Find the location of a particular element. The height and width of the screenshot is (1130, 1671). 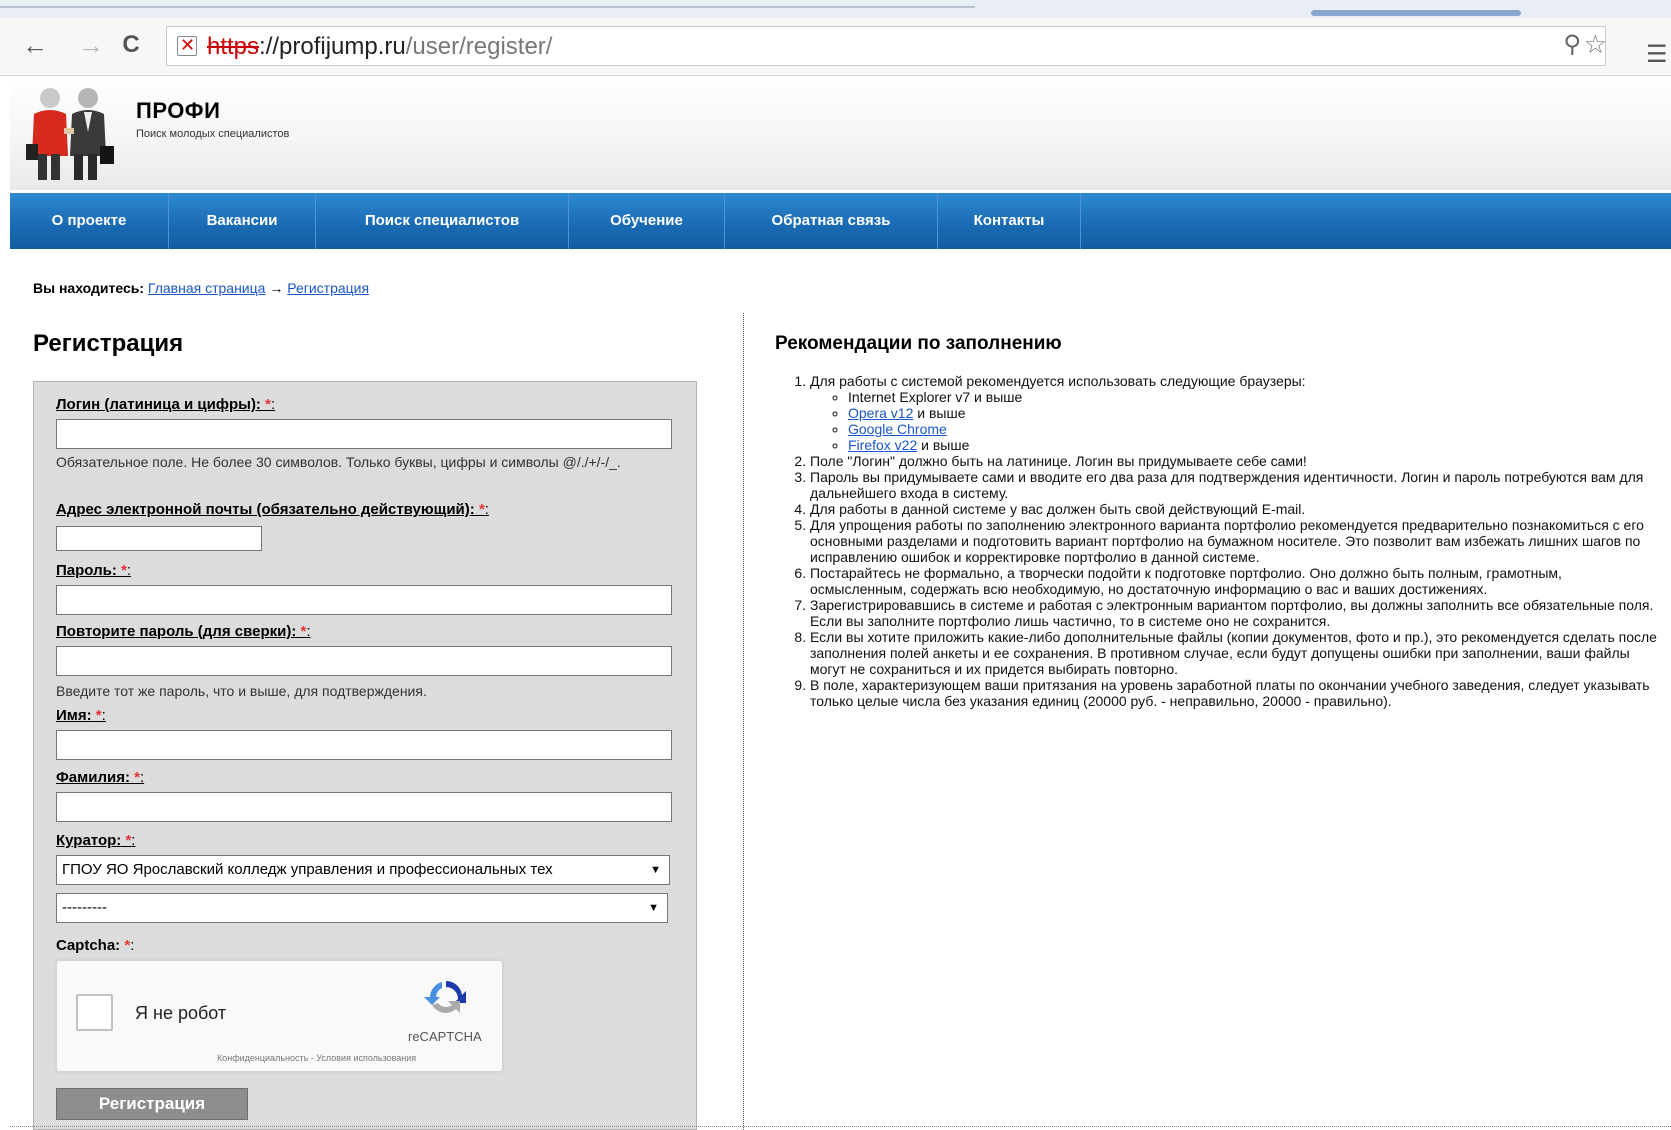

address-bar: https://profijump.ru/user/register/ ⚲ ☆ is located at coordinates (886, 46).